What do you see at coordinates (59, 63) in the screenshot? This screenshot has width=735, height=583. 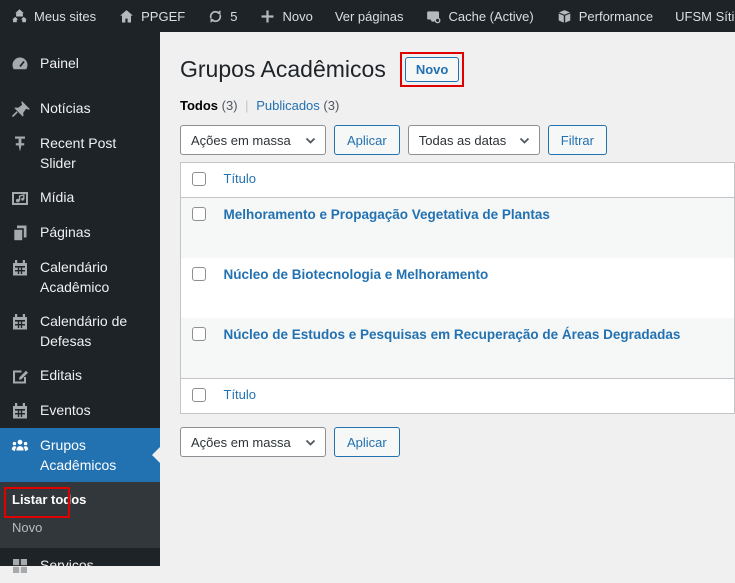 I see `sidebar-item-label: Painel` at bounding box center [59, 63].